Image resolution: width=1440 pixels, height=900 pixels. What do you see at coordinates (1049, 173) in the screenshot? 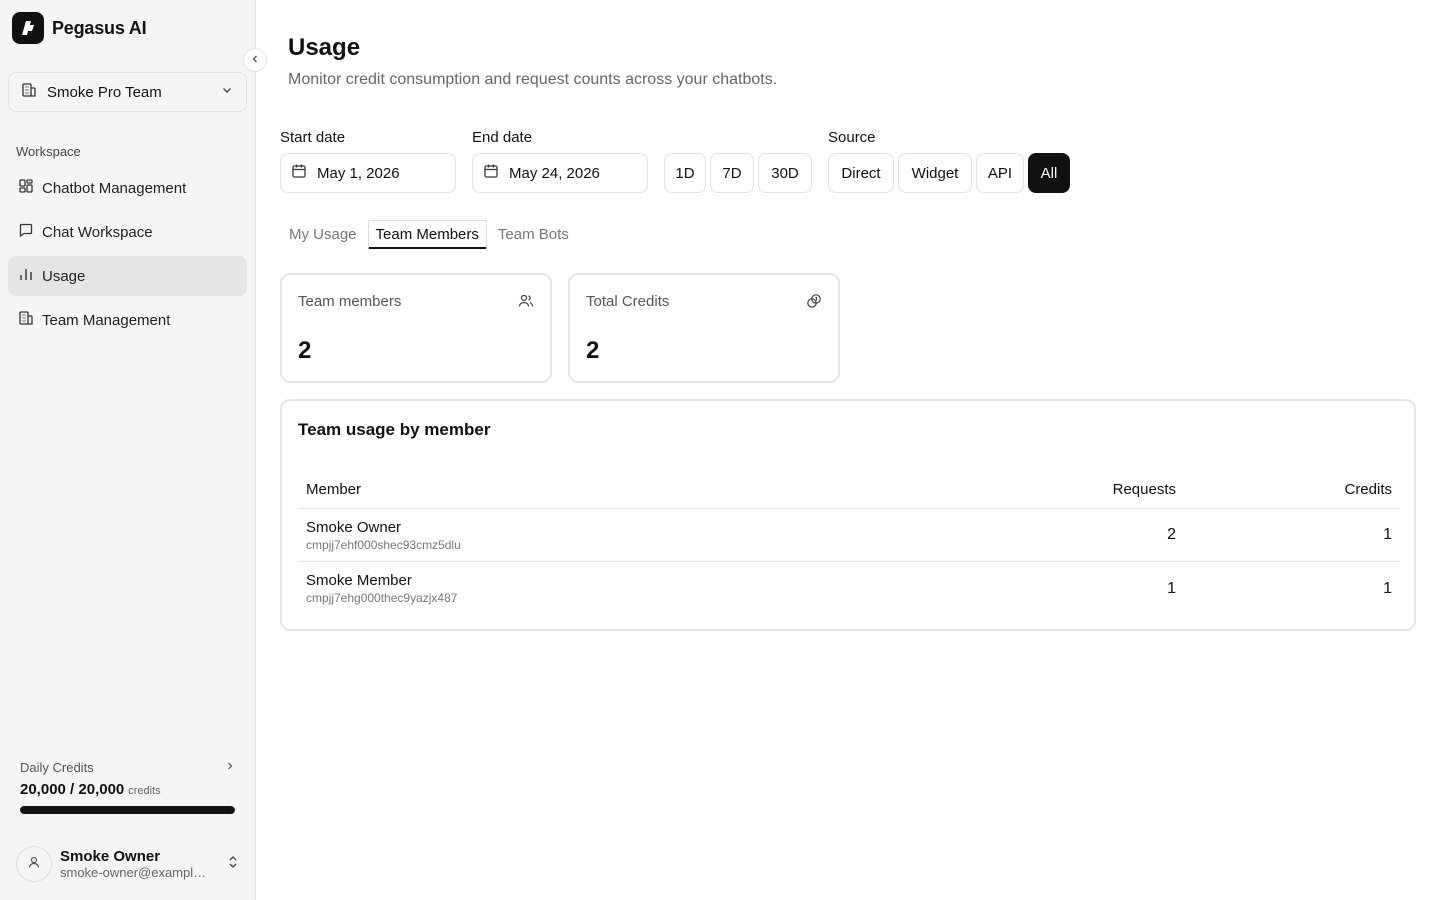
I see `source-all-button: All` at bounding box center [1049, 173].